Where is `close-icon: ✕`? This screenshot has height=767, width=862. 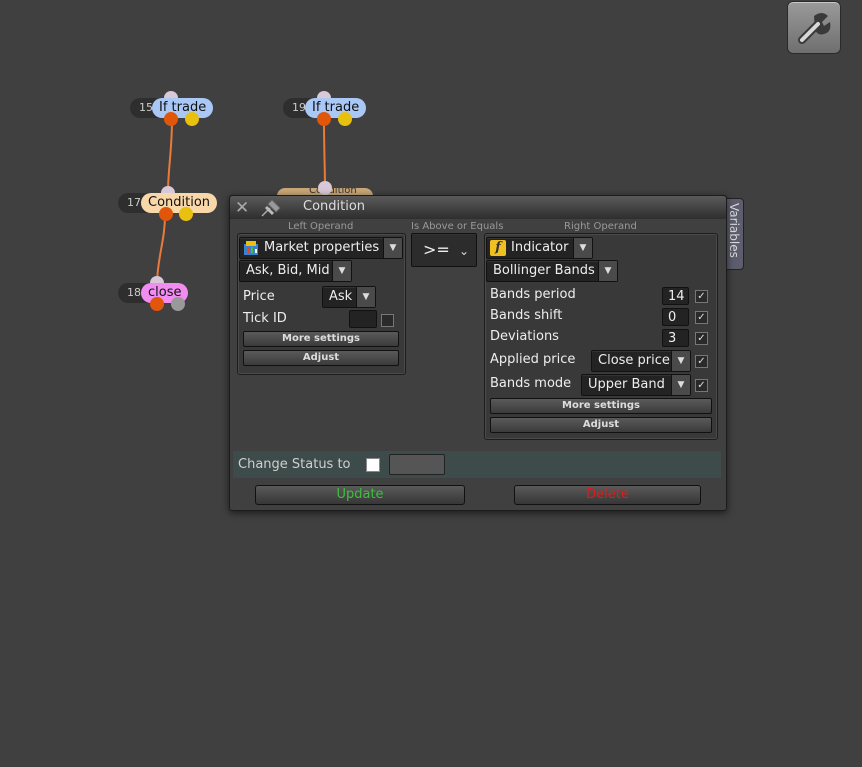 close-icon: ✕ is located at coordinates (242, 208).